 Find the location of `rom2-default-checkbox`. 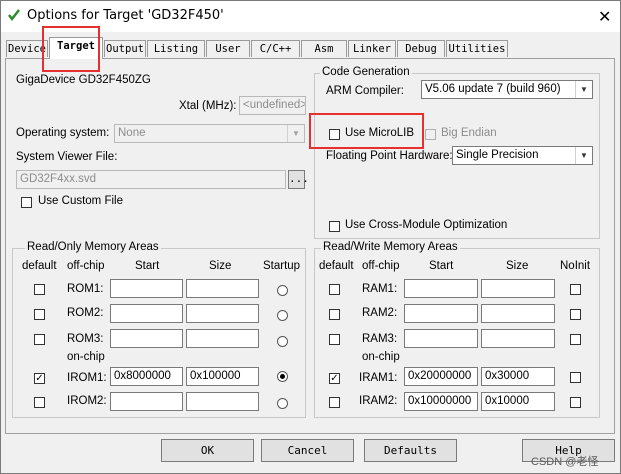

rom2-default-checkbox is located at coordinates (39, 314).